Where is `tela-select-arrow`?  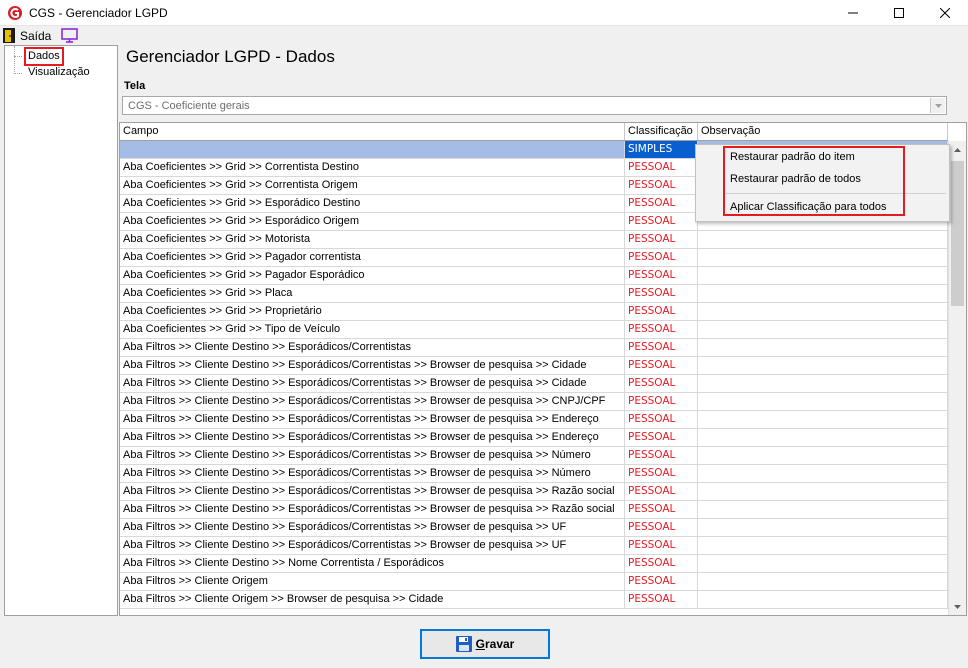
tela-select-arrow is located at coordinates (937, 105).